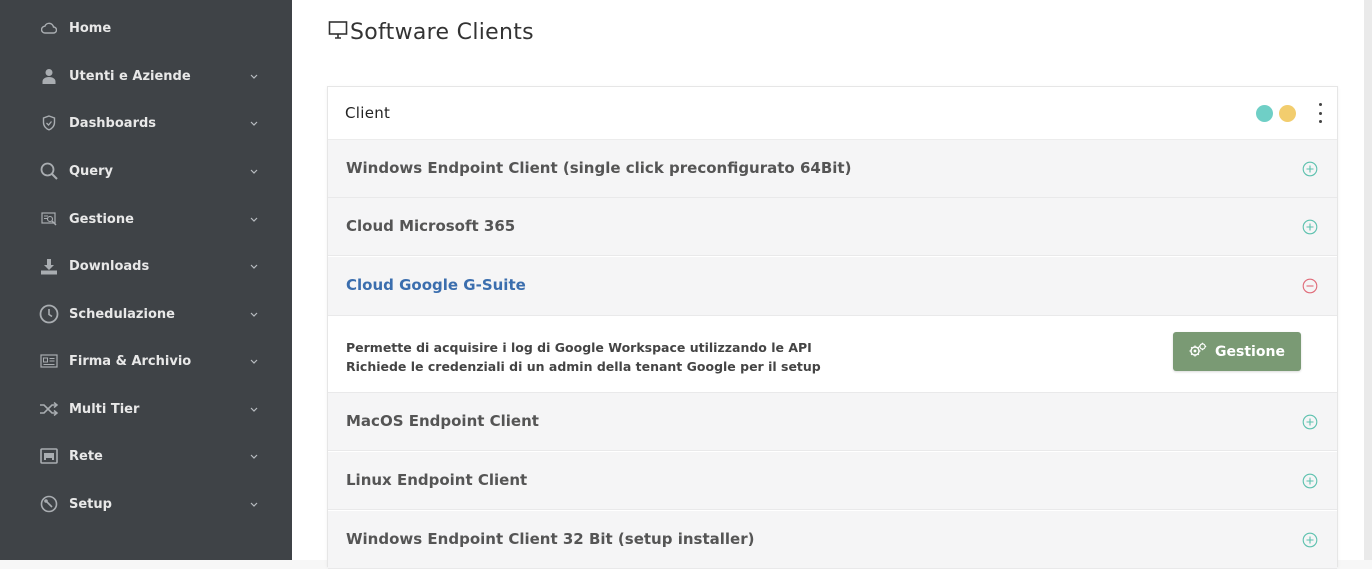 This screenshot has height=569, width=1372. What do you see at coordinates (86, 456) in the screenshot?
I see `sidebar-item-label: Rete` at bounding box center [86, 456].